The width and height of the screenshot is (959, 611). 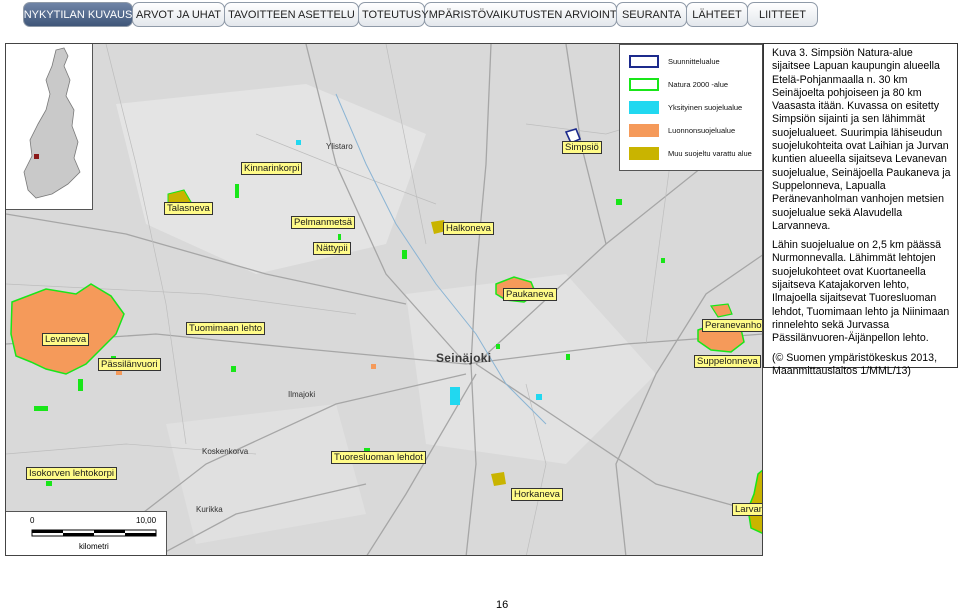 I want to click on legend-item: Yksityinen suojelualue, so click(x=691, y=111).